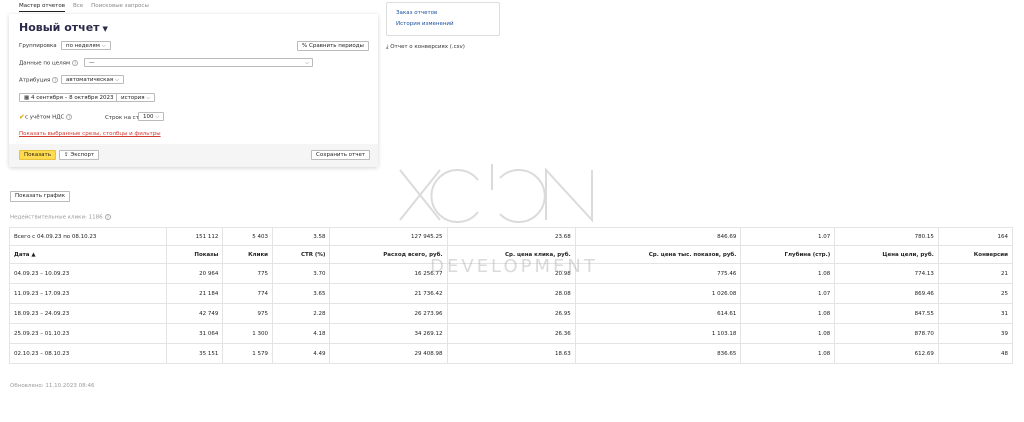  Describe the element at coordinates (658, 254) in the screenshot. I see `column-header-avg-cpm: Ср. цена тыс. показов, руб.` at that location.